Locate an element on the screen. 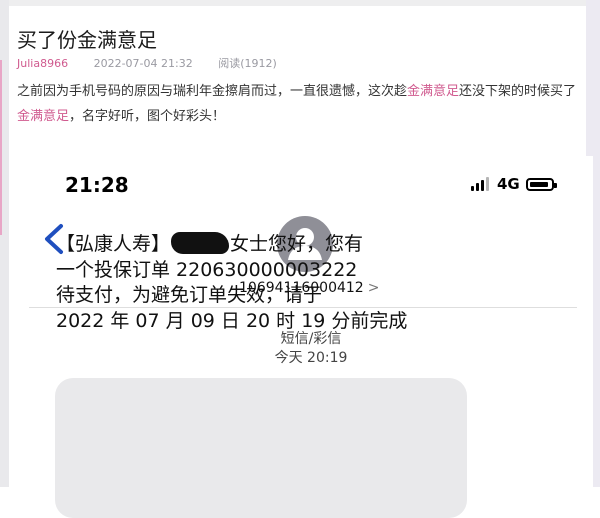 The image size is (600, 518). message-line-2: 一个投保订单 220630000003222 is located at coordinates (207, 269).